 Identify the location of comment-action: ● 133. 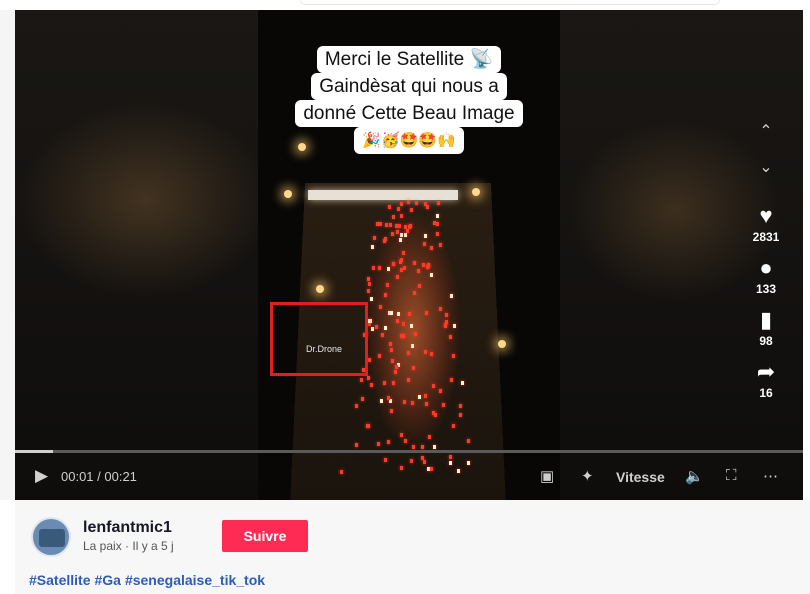
(766, 276).